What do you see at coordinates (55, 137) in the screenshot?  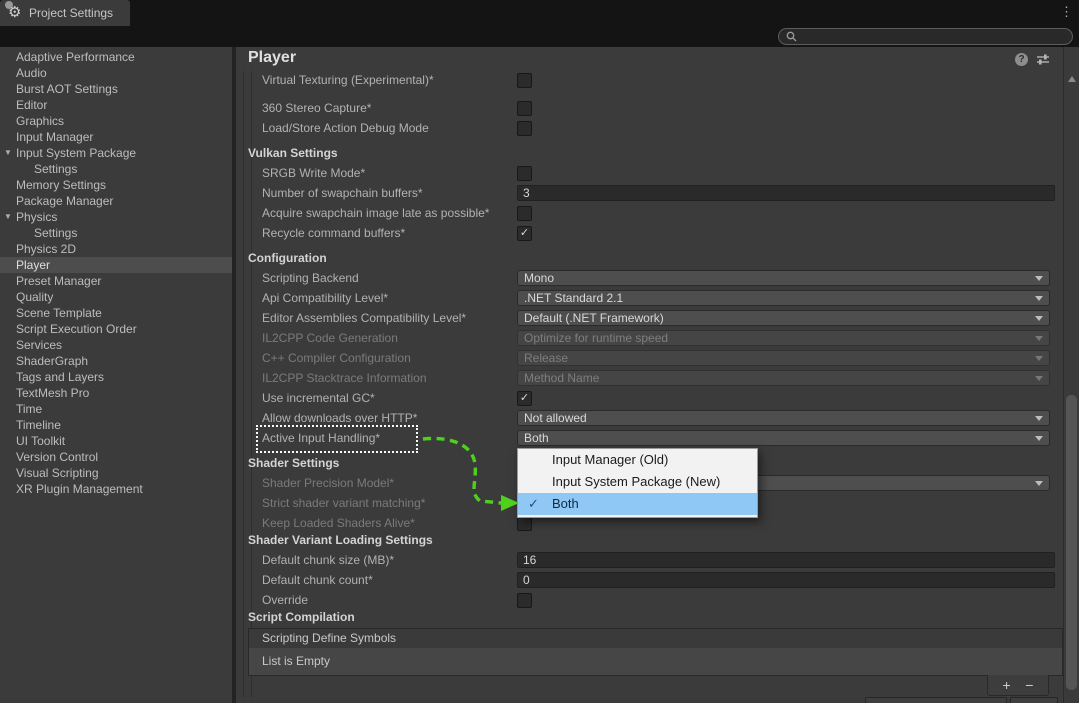 I see `sidebar-item-label: Input Manager` at bounding box center [55, 137].